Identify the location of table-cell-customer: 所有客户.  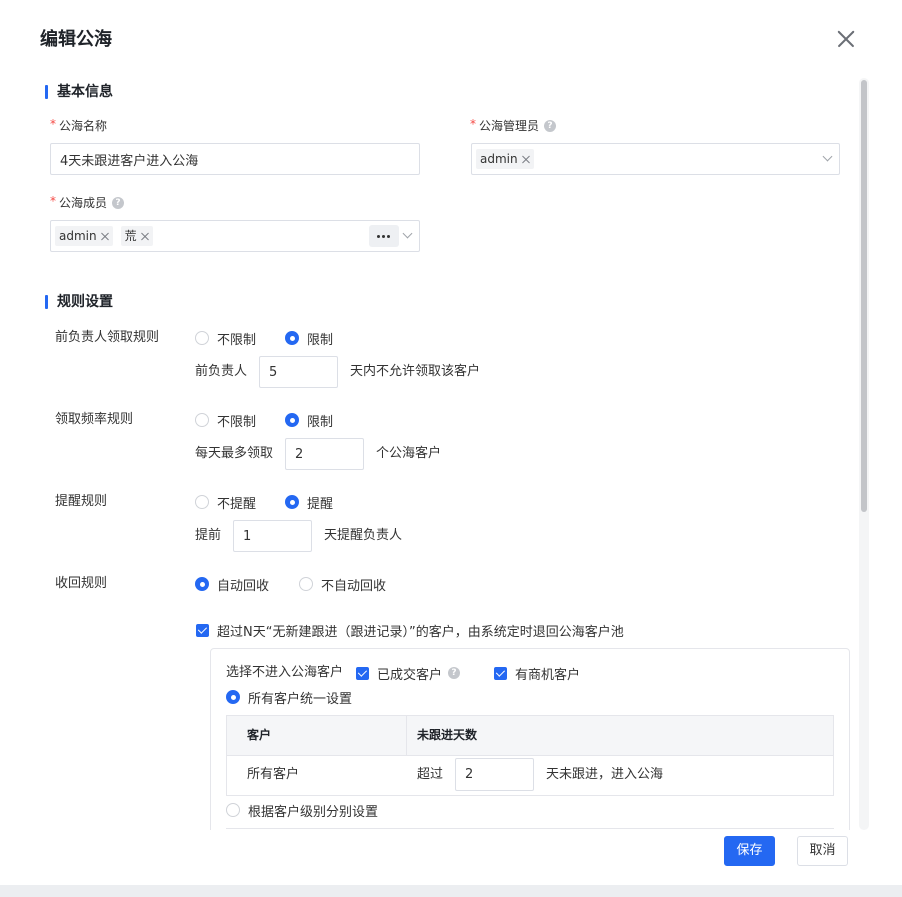
(273, 774).